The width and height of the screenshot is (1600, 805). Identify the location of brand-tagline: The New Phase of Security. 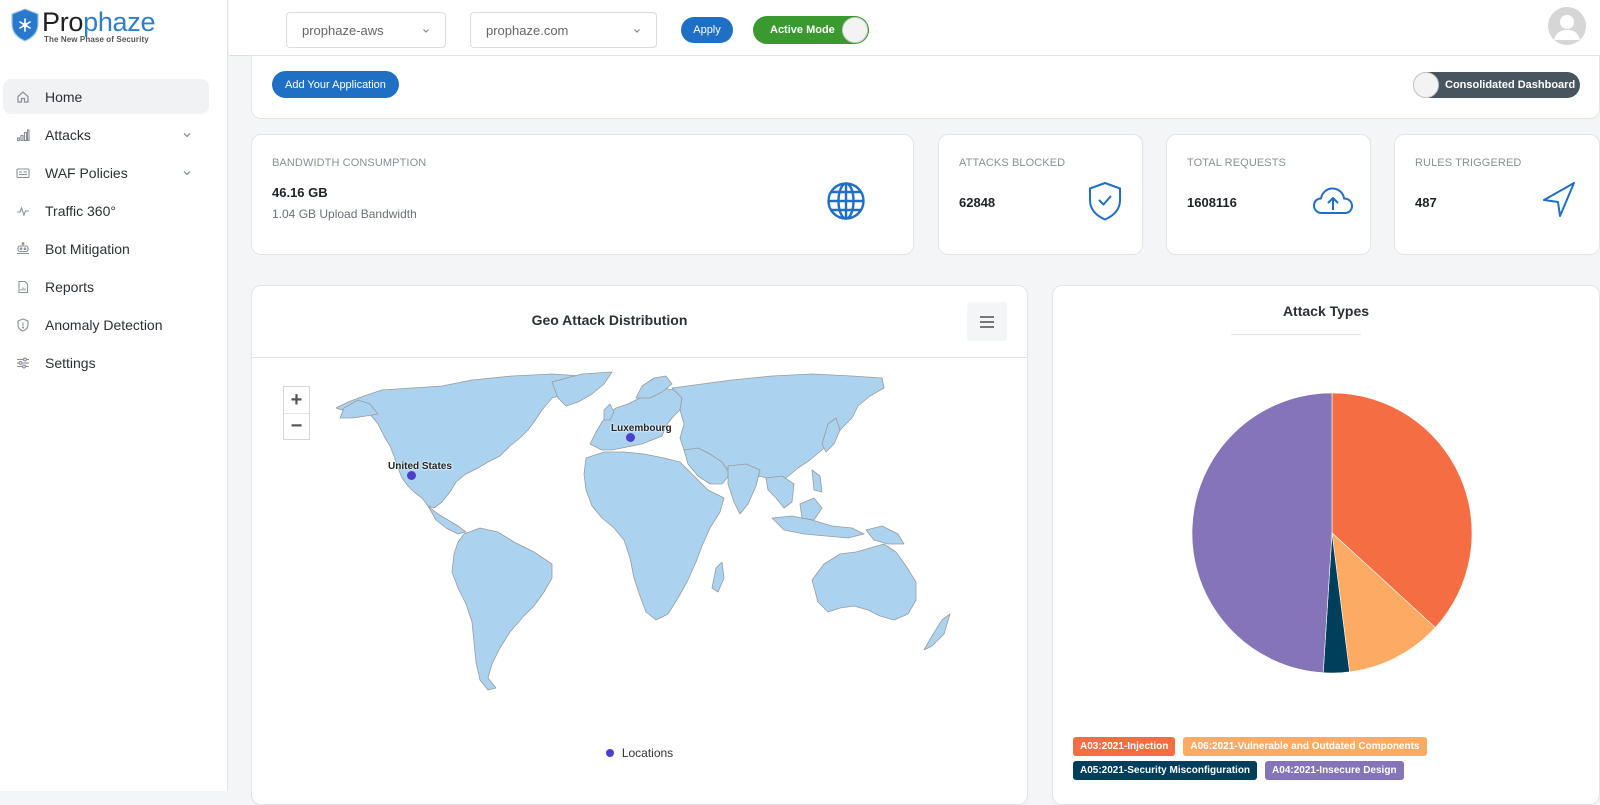
(96, 39).